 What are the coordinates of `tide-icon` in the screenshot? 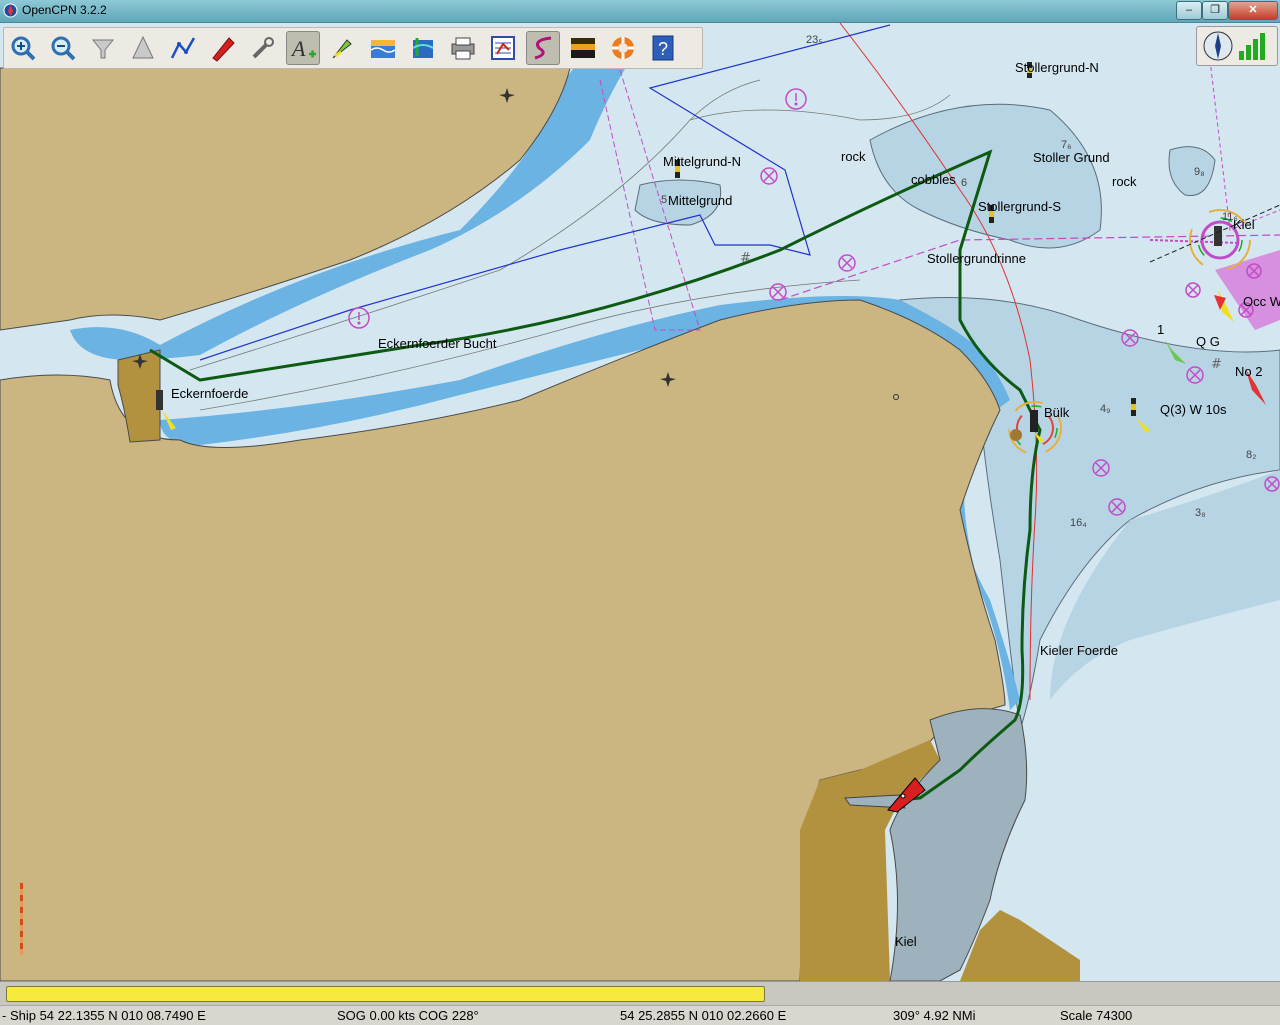 It's located at (383, 49).